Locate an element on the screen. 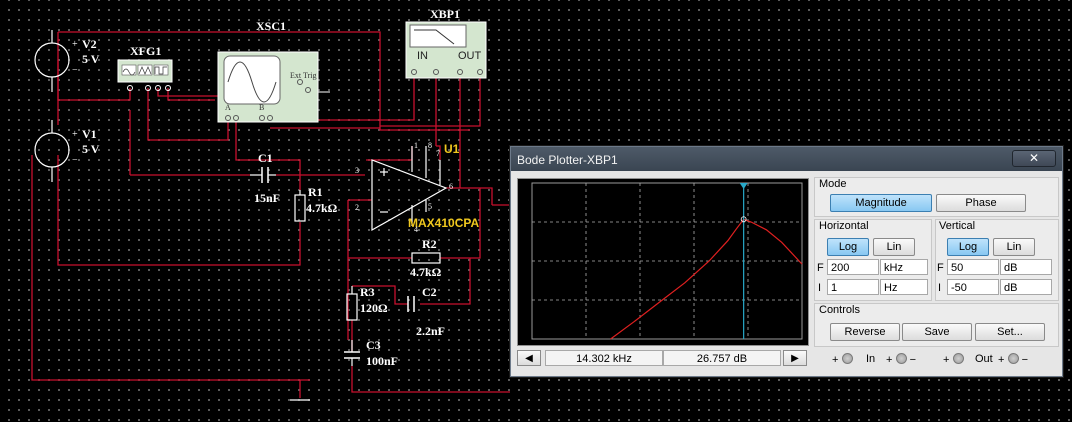 This screenshot has width=1072, height=422. resistor-r2 is located at coordinates (426, 258).